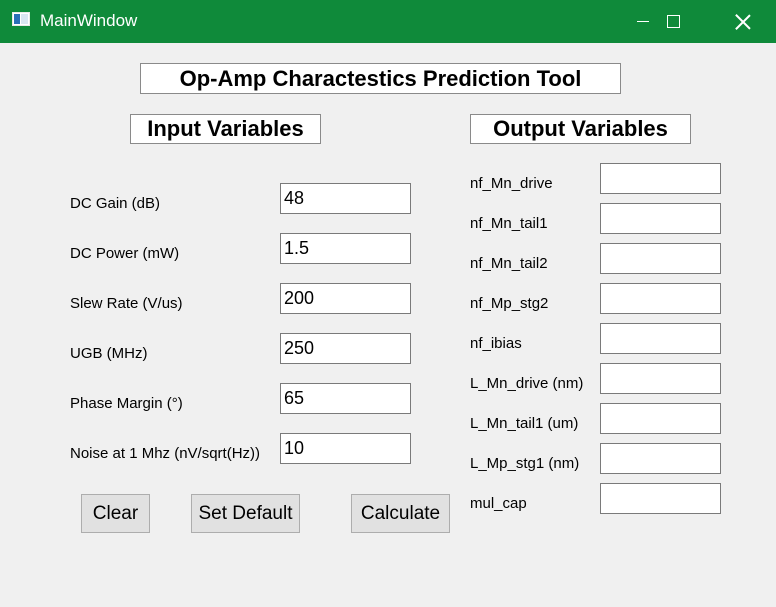  What do you see at coordinates (115, 513) in the screenshot?
I see `clear-button: Clear` at bounding box center [115, 513].